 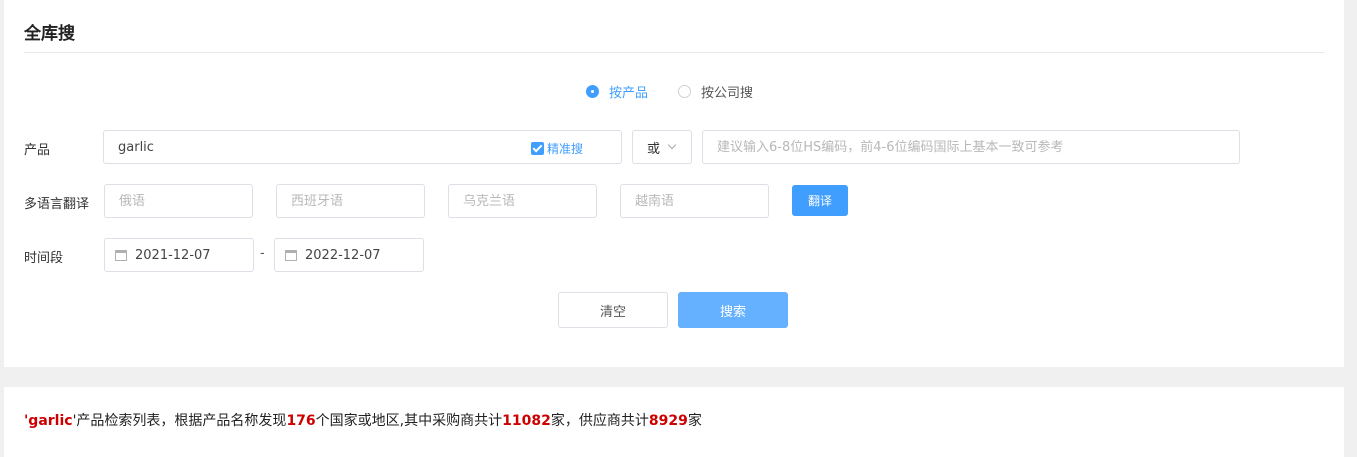 I want to click on hs-code-input, so click(x=971, y=147).